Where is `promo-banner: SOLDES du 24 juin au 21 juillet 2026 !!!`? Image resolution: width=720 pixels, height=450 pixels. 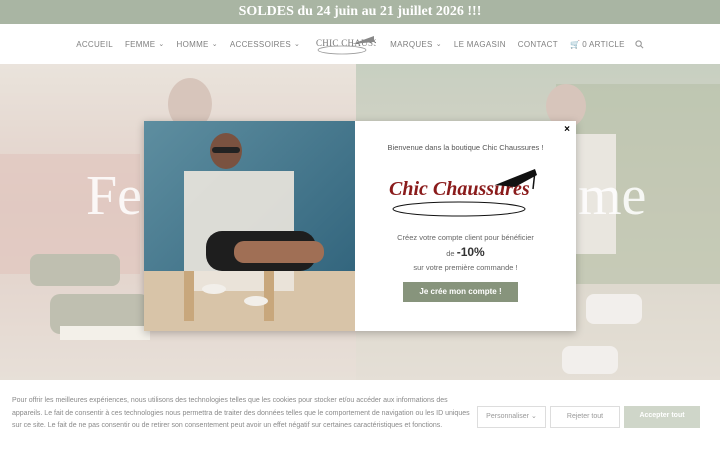
promo-banner: SOLDES du 24 juin au 21 juillet 2026 !!! is located at coordinates (360, 12).